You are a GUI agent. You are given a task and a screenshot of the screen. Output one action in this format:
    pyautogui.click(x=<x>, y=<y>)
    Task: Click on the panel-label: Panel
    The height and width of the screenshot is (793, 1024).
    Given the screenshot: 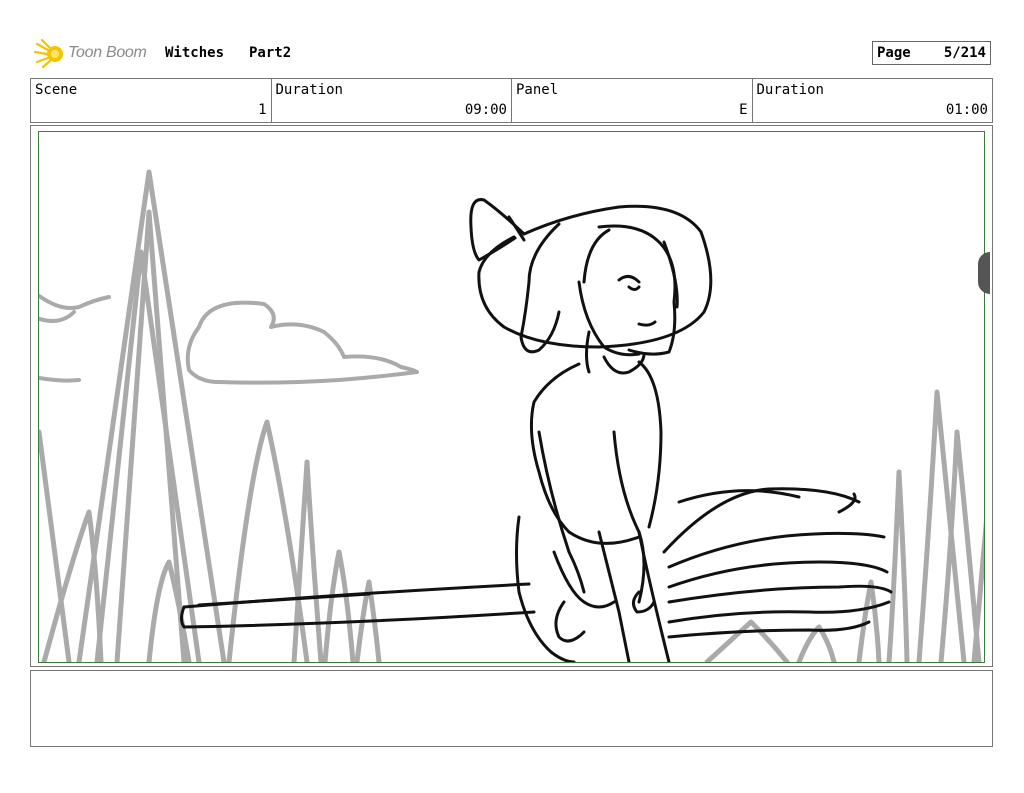 What is the action you would take?
    pyautogui.click(x=537, y=90)
    